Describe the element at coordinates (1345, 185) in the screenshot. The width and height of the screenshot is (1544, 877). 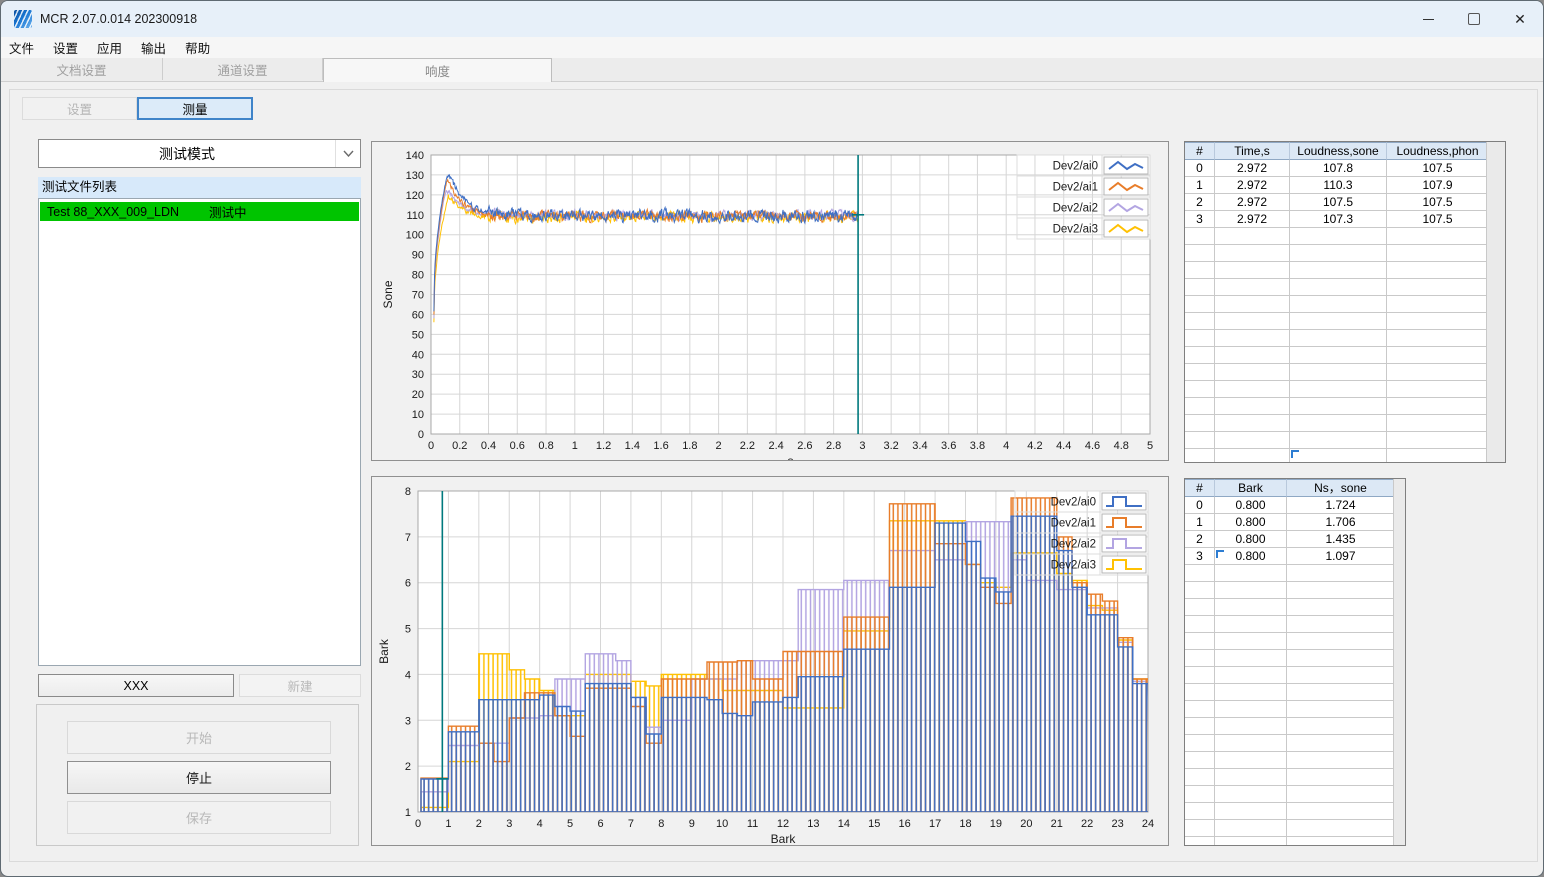
I see `table-row: 1 2.972 110.3 107.9` at that location.